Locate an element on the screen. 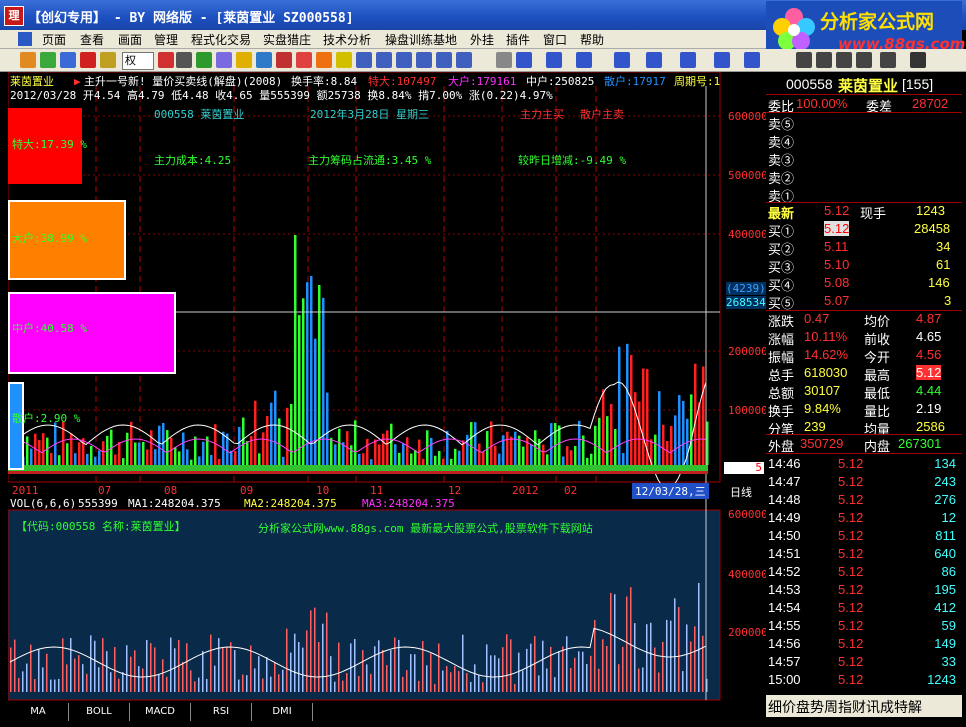  menu-item-help: 帮助 is located at coordinates (592, 39).